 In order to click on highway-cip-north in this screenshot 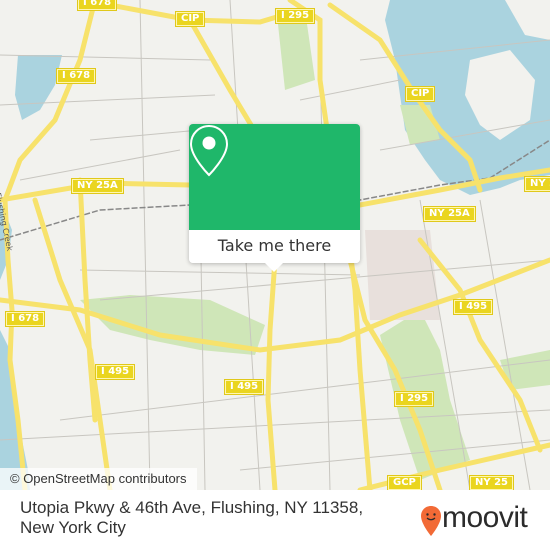, I will do `click(205, 13)`.